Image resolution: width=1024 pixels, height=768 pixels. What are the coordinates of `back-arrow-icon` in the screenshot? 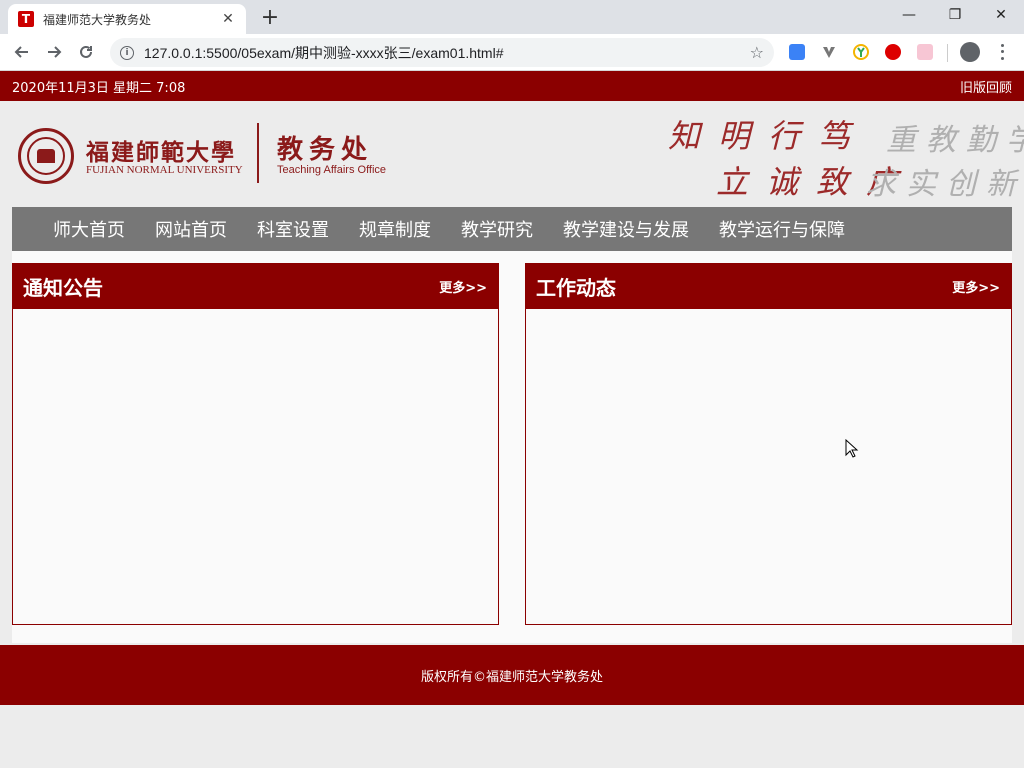 It's located at (22, 52).